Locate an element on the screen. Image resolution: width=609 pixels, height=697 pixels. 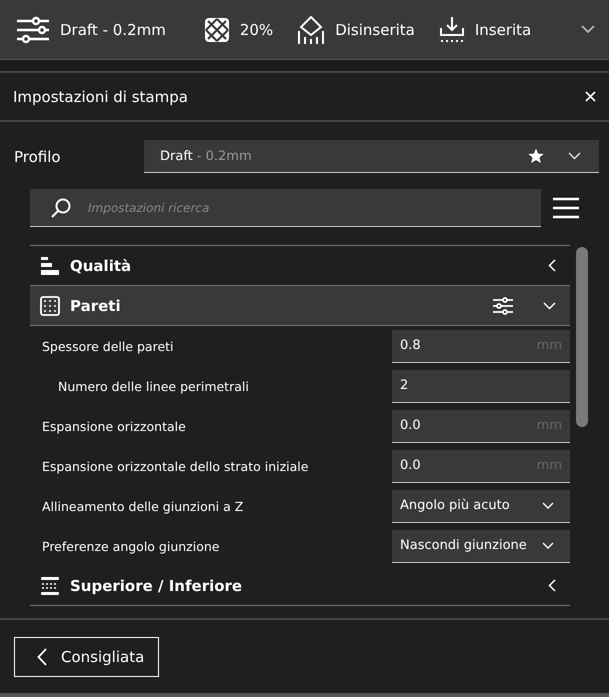
setting-dropdown: Nascondi giunzione is located at coordinates (481, 546).